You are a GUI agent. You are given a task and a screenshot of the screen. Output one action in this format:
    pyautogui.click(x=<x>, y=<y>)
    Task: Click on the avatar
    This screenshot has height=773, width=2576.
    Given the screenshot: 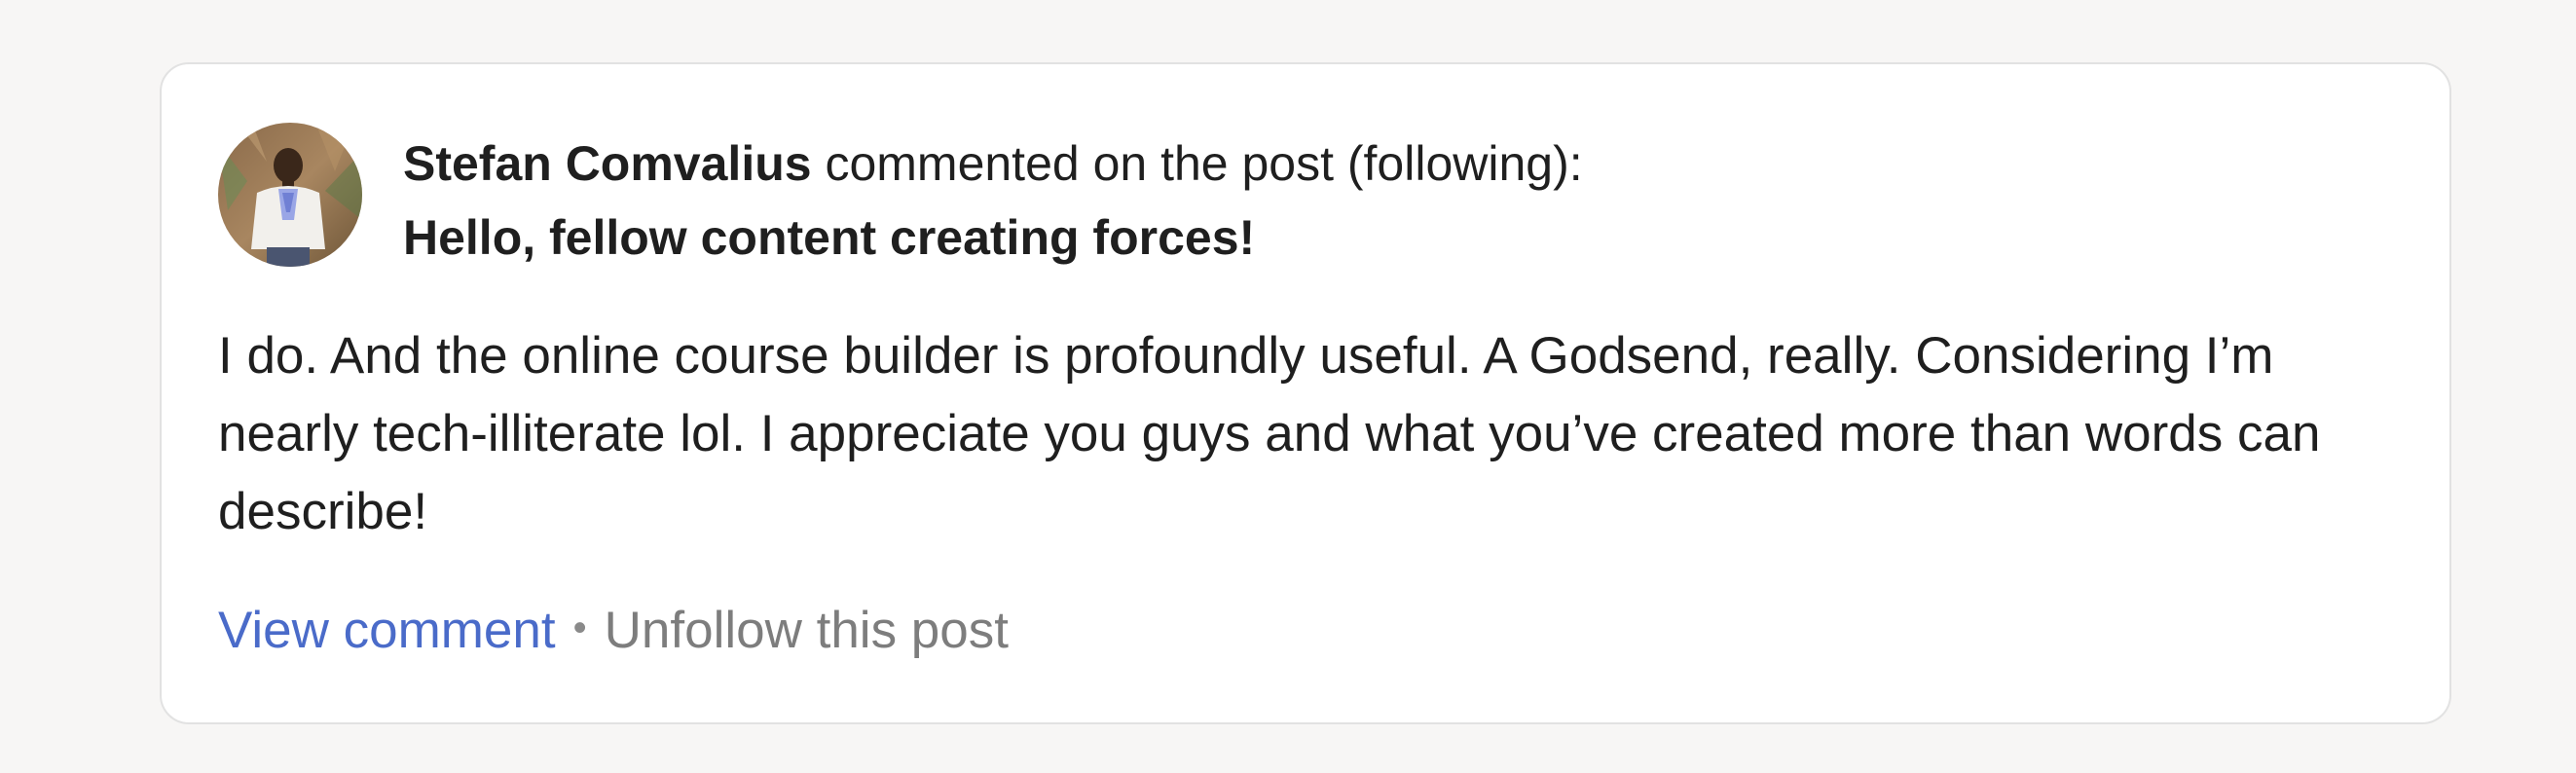 What is the action you would take?
    pyautogui.click(x=290, y=195)
    